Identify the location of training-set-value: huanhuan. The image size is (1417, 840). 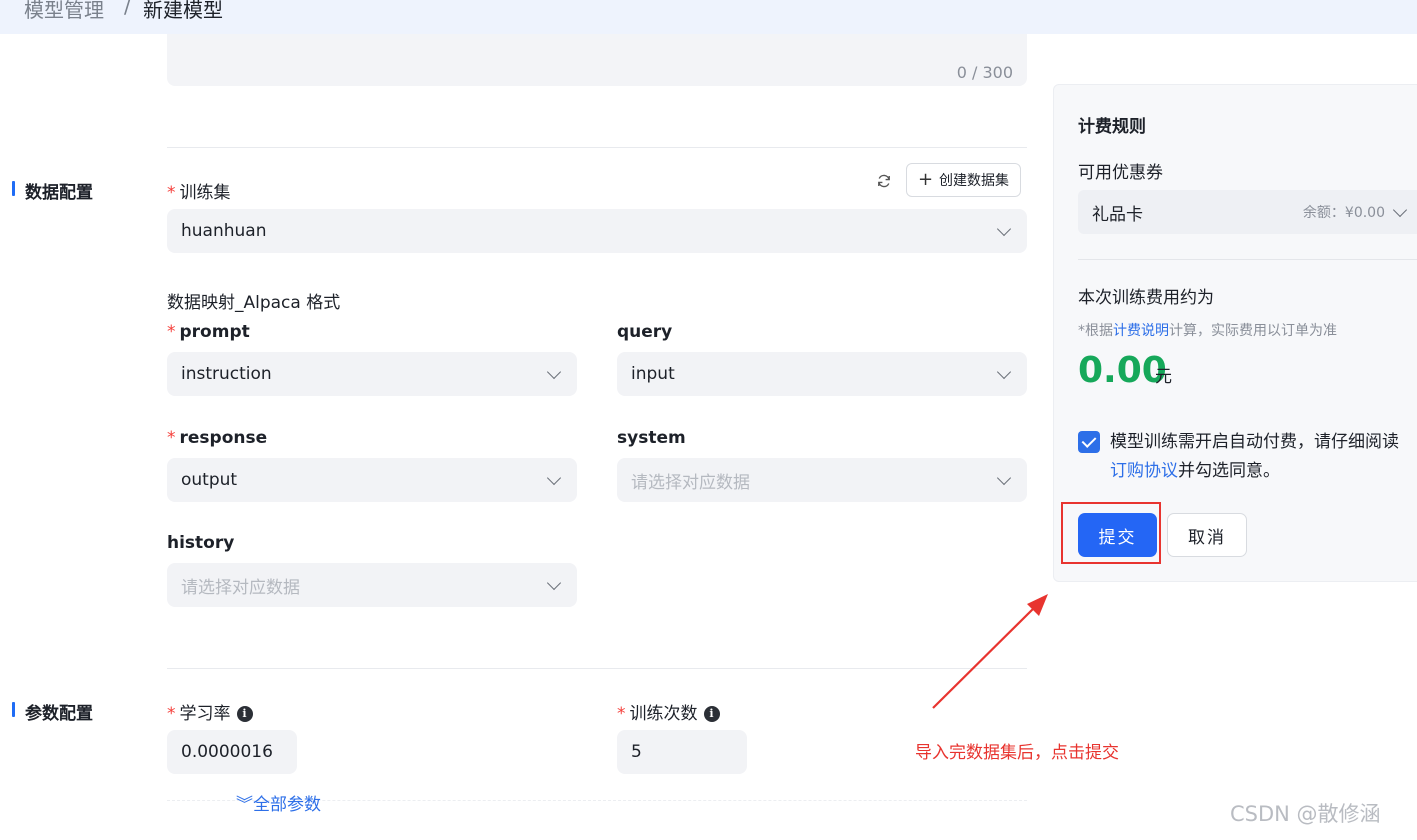
(224, 231).